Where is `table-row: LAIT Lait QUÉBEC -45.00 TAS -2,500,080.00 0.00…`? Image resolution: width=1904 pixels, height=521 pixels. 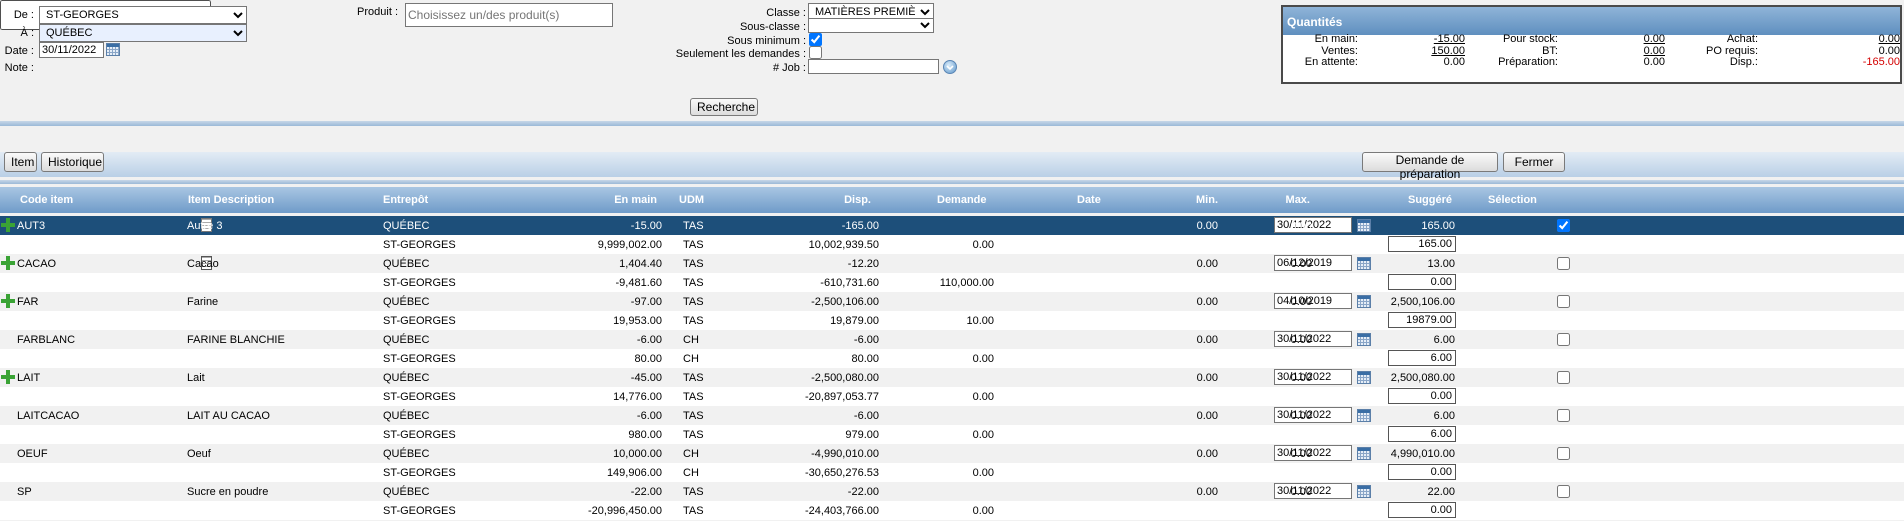
table-row: LAIT Lait QUÉBEC -45.00 TAS -2,500,080.00 0.00… is located at coordinates (952, 387).